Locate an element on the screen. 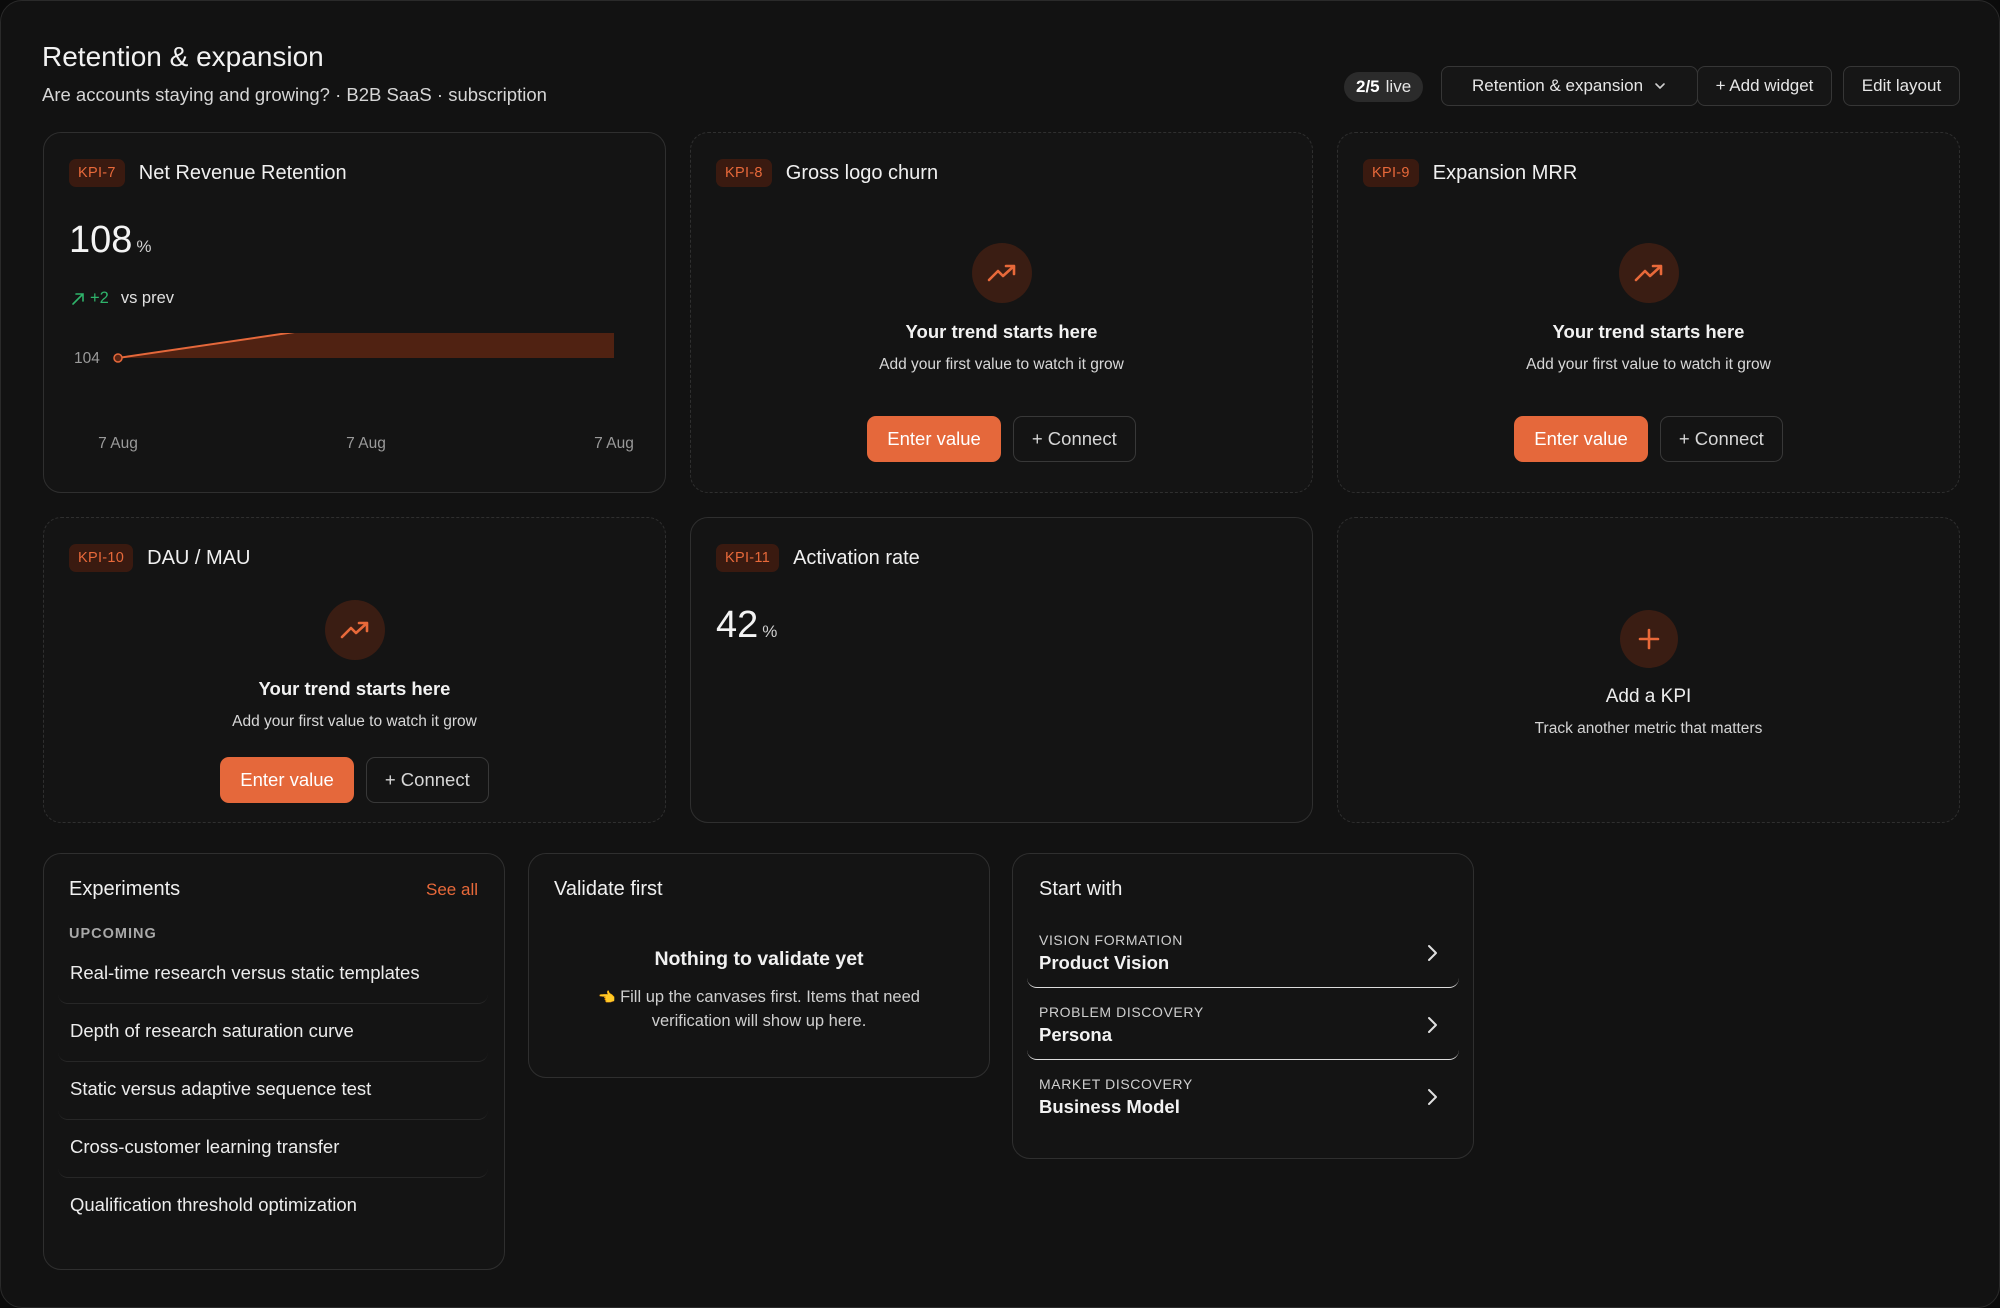 This screenshot has height=1308, width=2000. validate-title: Validate first is located at coordinates (608, 889).